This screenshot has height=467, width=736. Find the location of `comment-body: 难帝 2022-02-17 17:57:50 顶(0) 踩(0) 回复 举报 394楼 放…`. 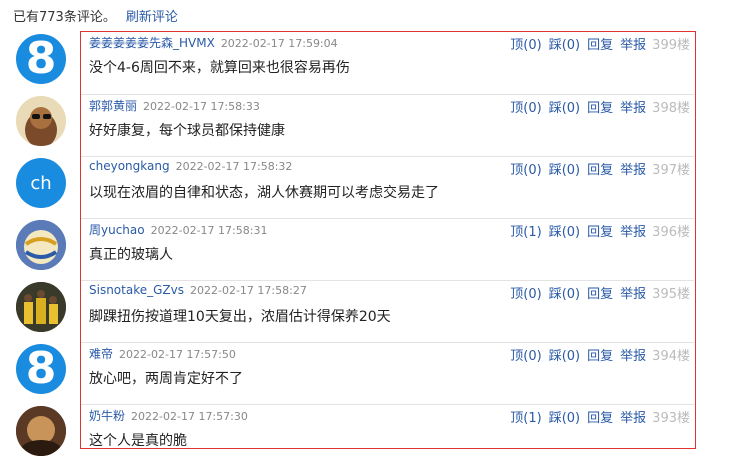

comment-body: 难帝 2022-02-17 17:57:50 顶(0) 踩(0) 回复 举报 394楼 放… is located at coordinates (387, 373).